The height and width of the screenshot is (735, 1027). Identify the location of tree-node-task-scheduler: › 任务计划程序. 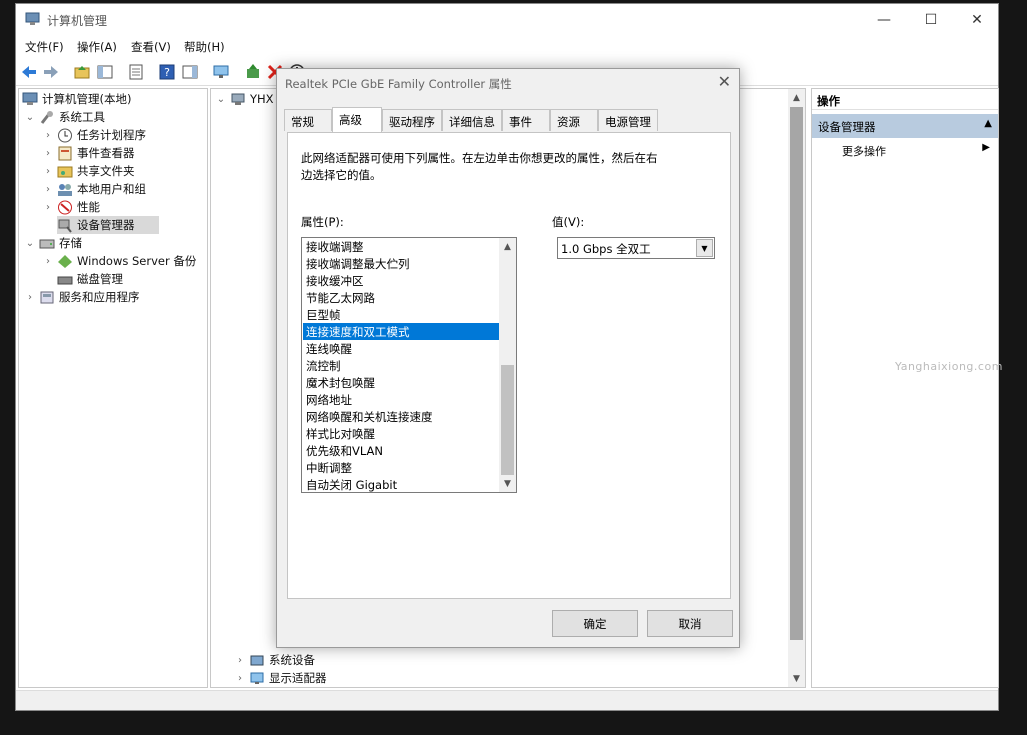
(94, 135).